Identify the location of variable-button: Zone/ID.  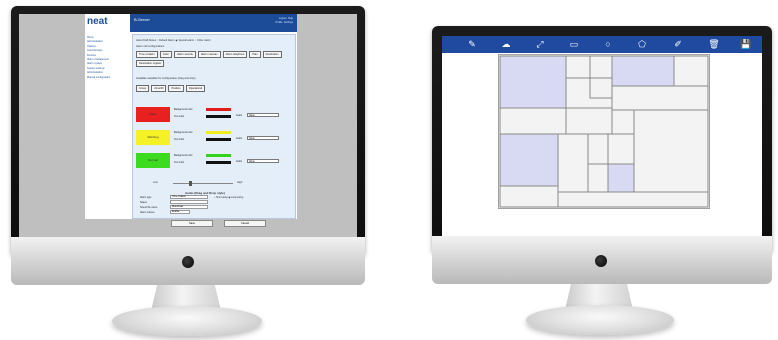
(159, 88).